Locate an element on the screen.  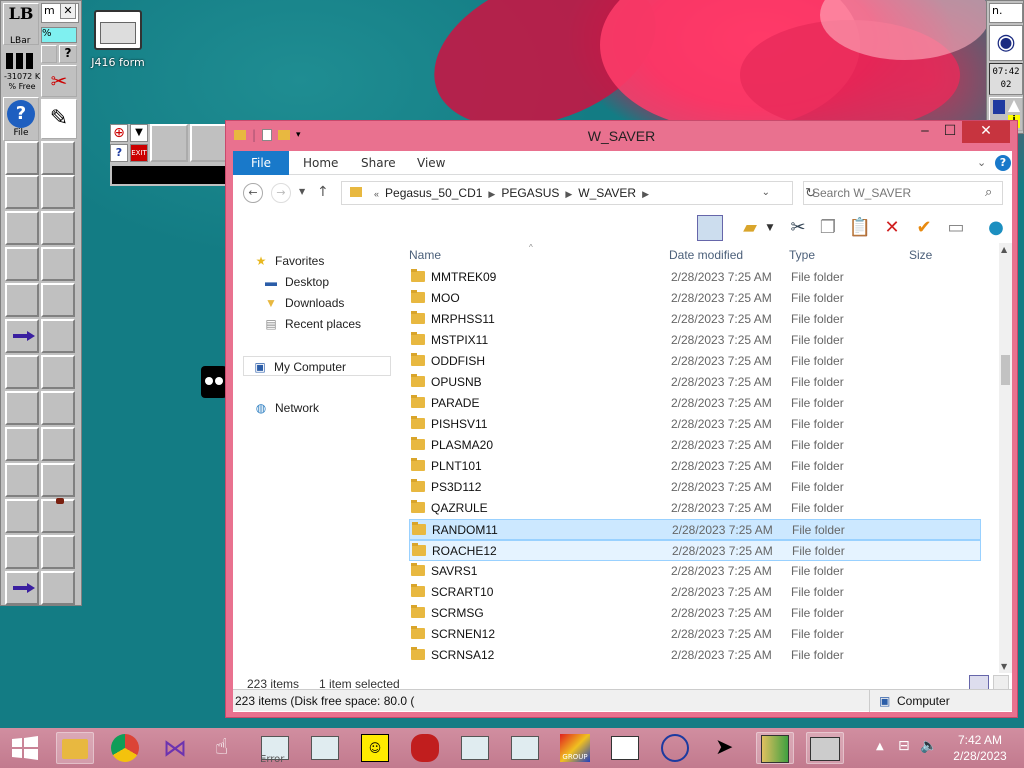
copy-icon: ❐ is located at coordinates (828, 228).